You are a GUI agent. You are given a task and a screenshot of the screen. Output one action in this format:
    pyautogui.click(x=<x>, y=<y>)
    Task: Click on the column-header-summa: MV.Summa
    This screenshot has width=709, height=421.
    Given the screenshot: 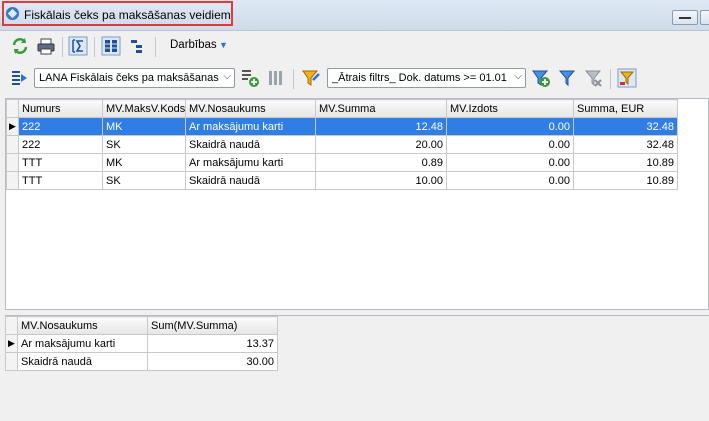 What is the action you would take?
    pyautogui.click(x=381, y=108)
    